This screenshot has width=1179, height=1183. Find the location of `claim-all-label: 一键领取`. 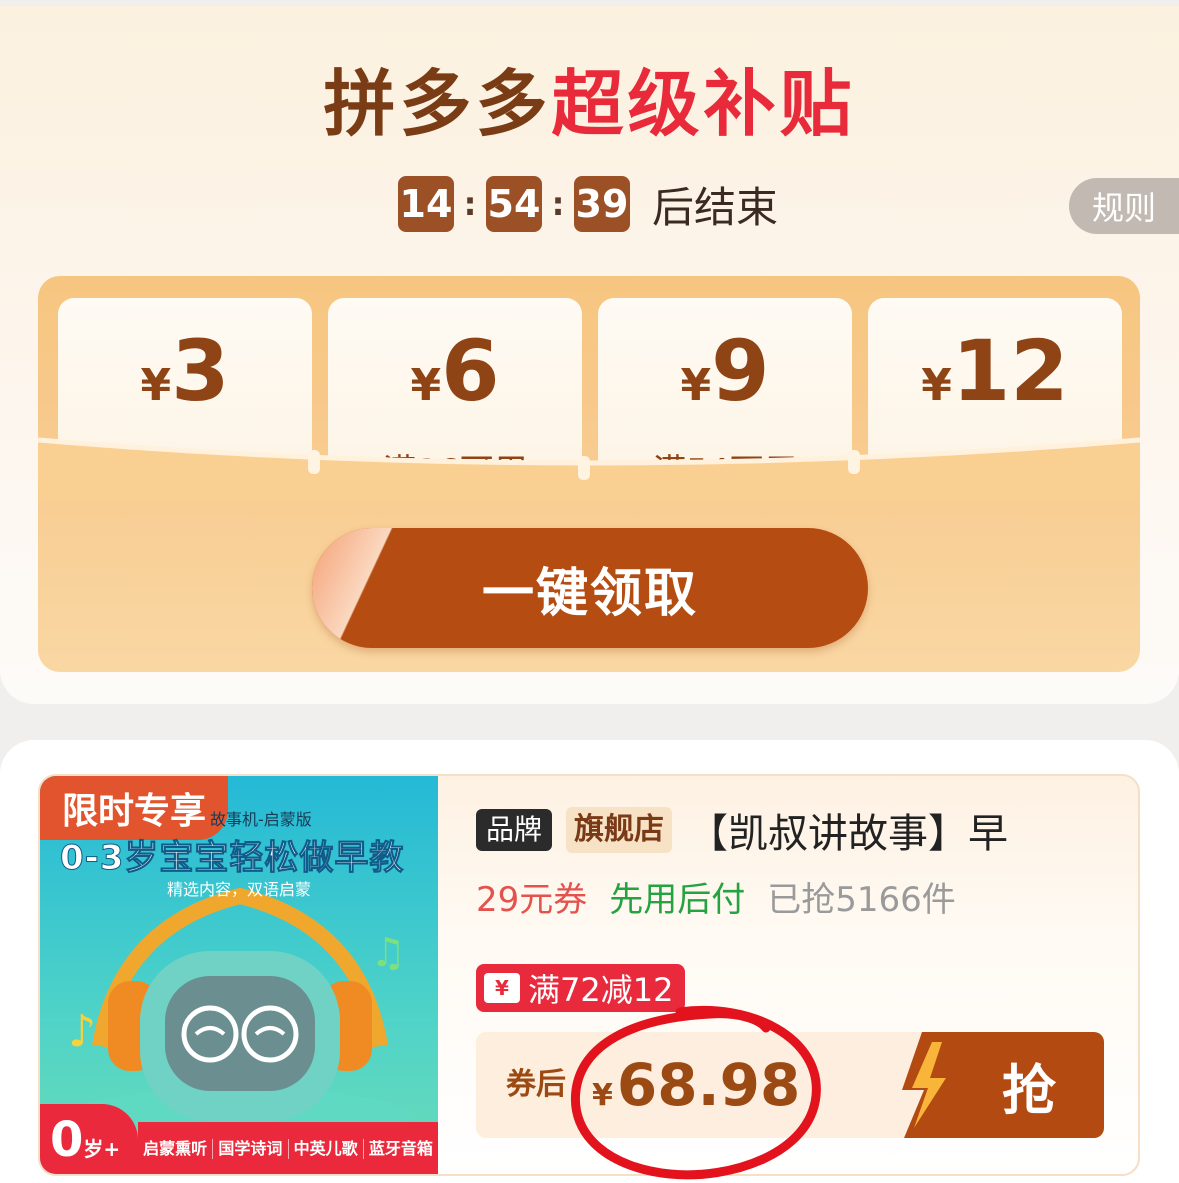

claim-all-label: 一键领取 is located at coordinates (589, 593).